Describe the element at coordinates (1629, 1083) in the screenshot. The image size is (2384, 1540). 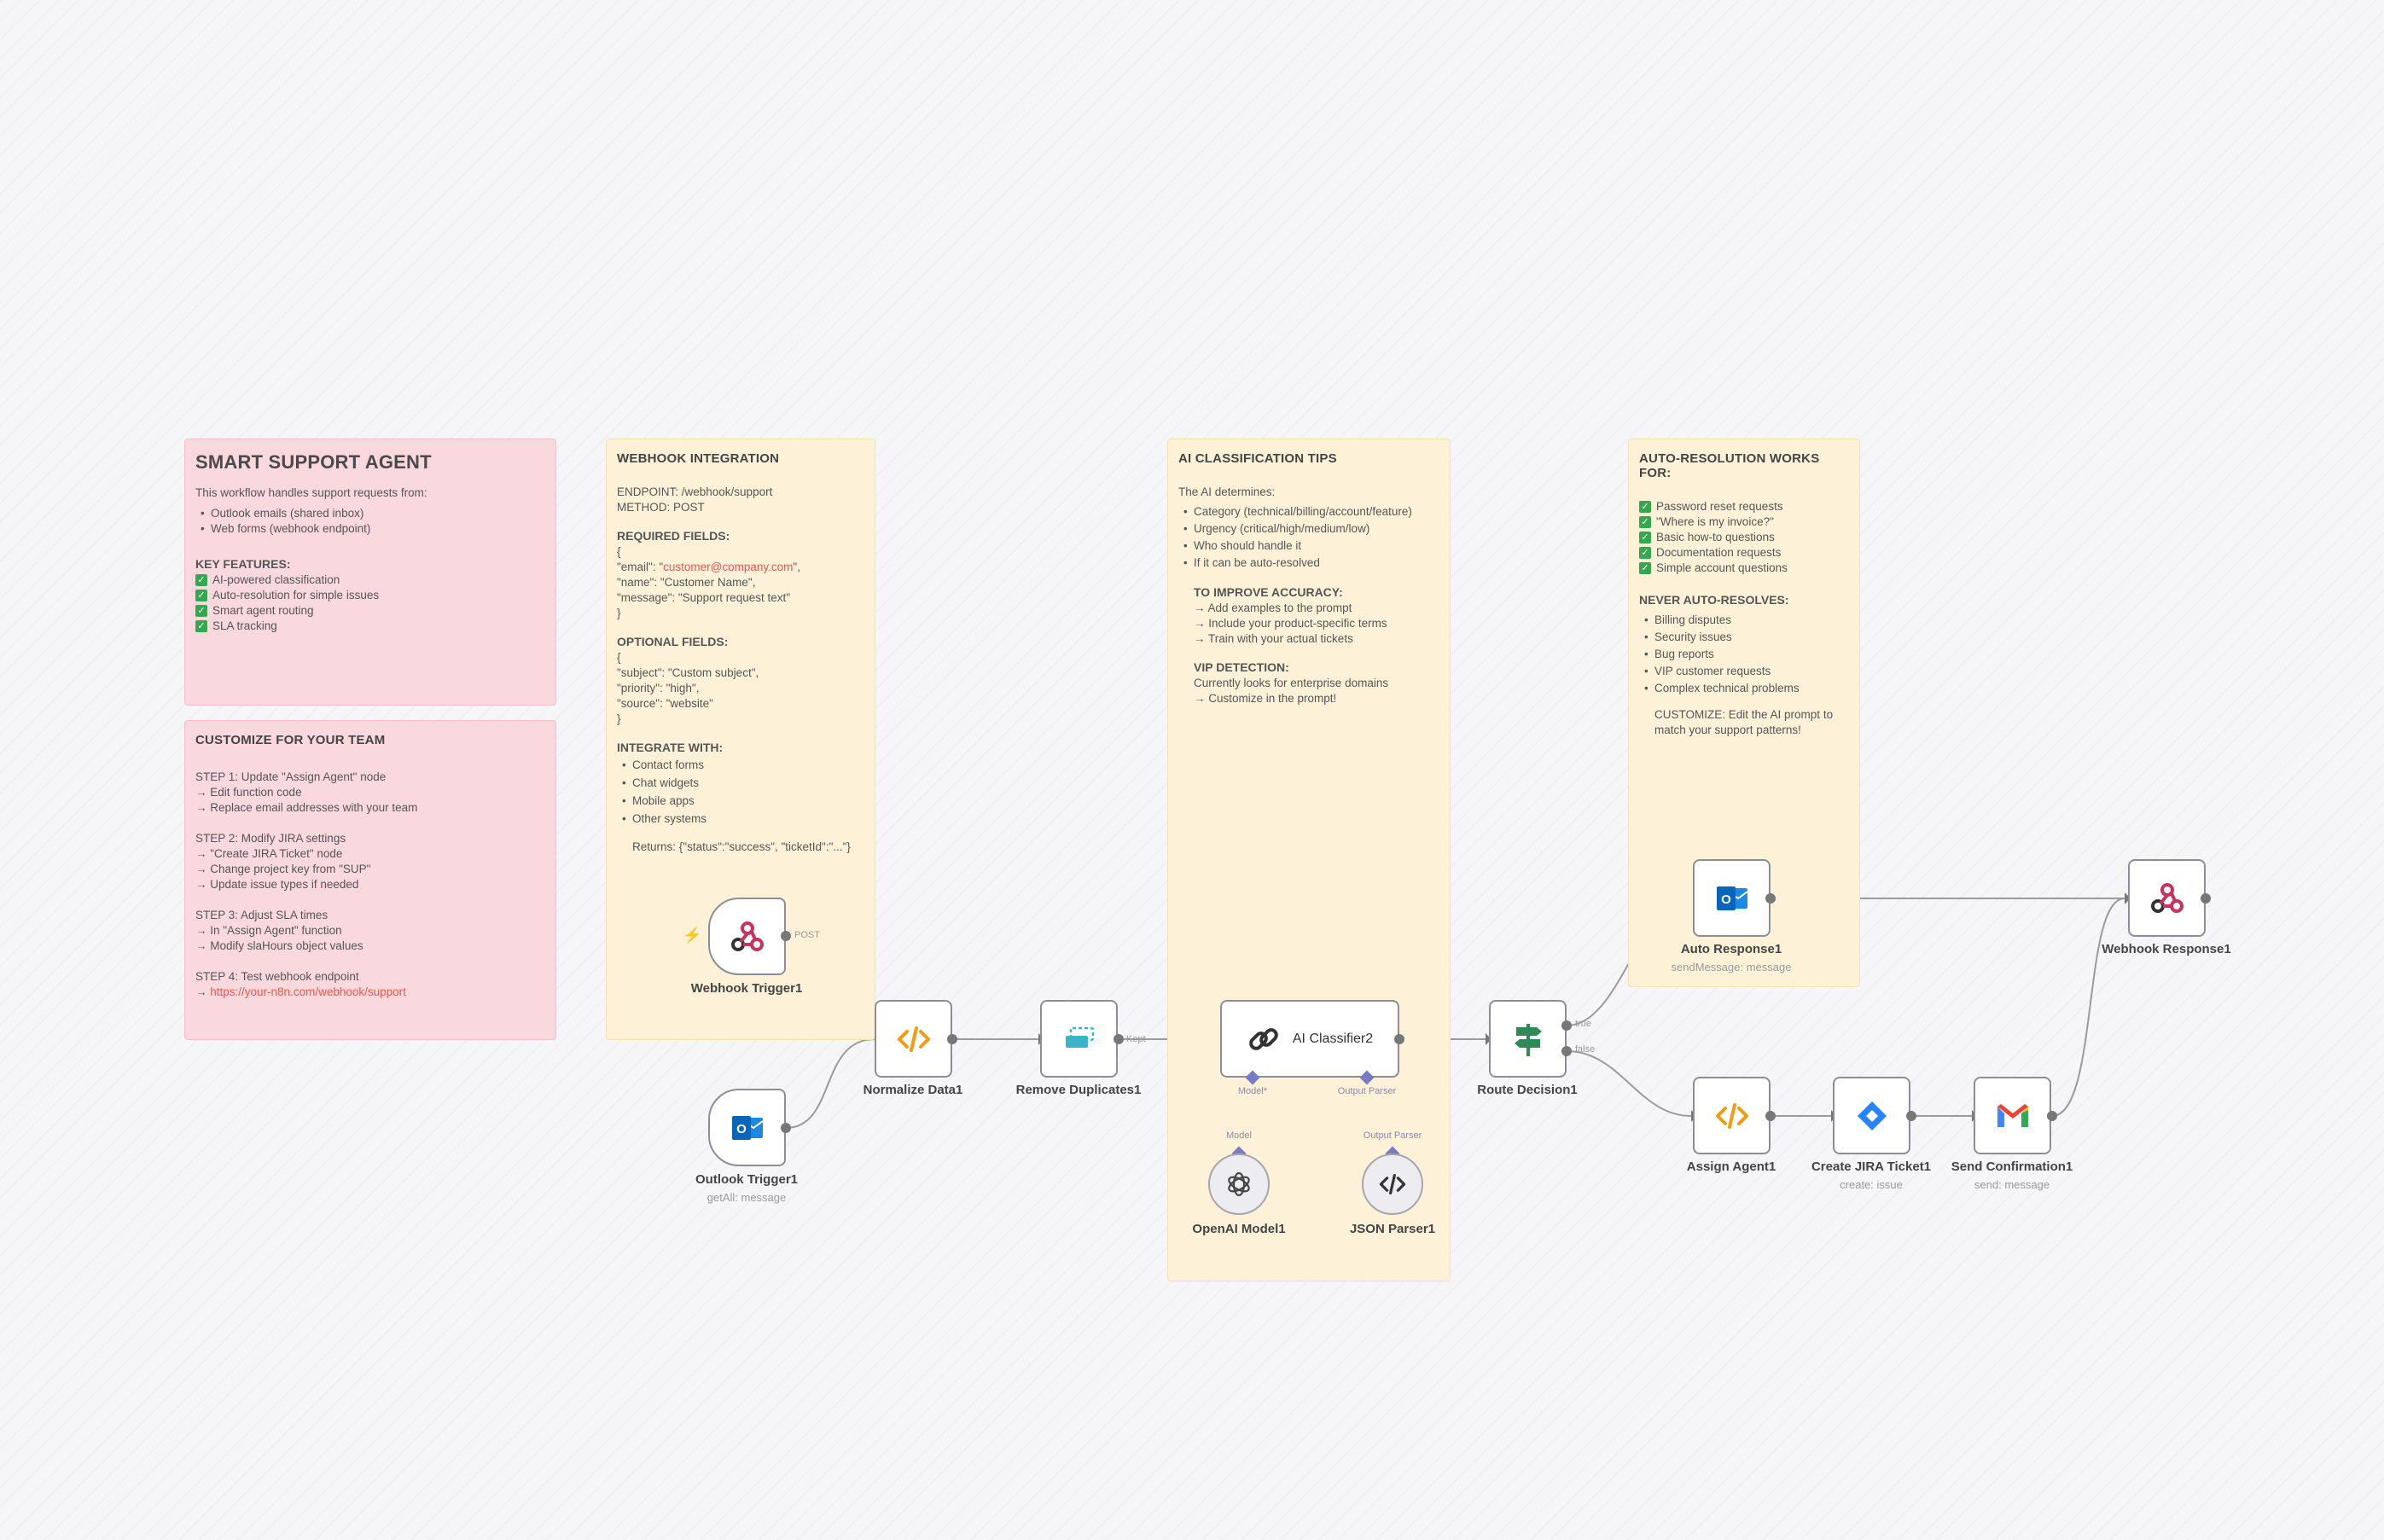
I see `wire-route-assign` at that location.